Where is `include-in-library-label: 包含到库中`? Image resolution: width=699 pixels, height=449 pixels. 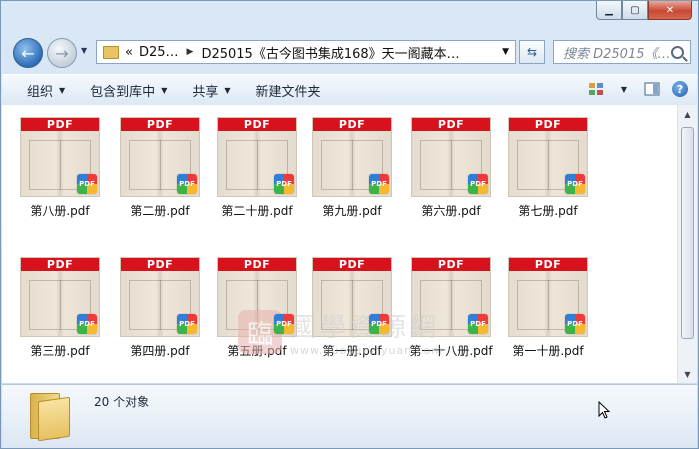 include-in-library-label: 包含到库中 is located at coordinates (123, 92).